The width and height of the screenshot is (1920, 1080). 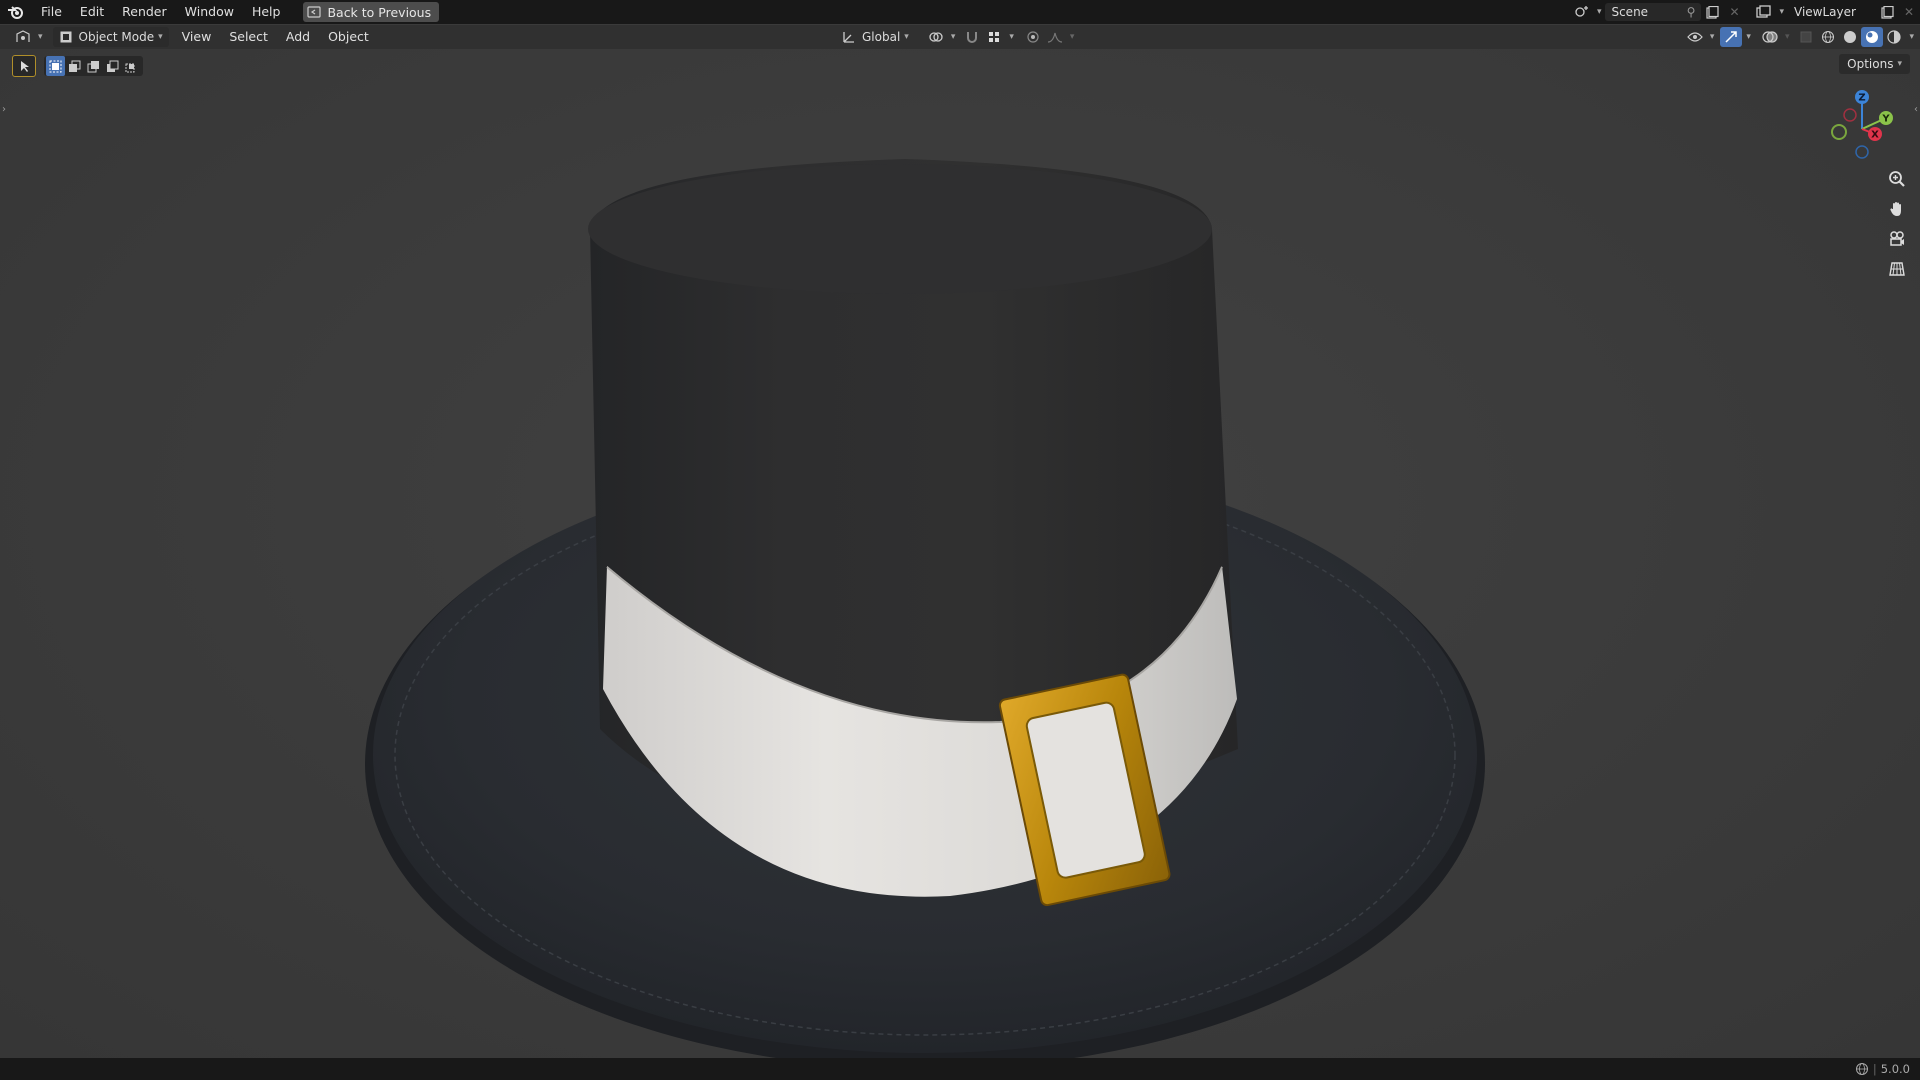 I want to click on menu-object: Object, so click(x=348, y=37).